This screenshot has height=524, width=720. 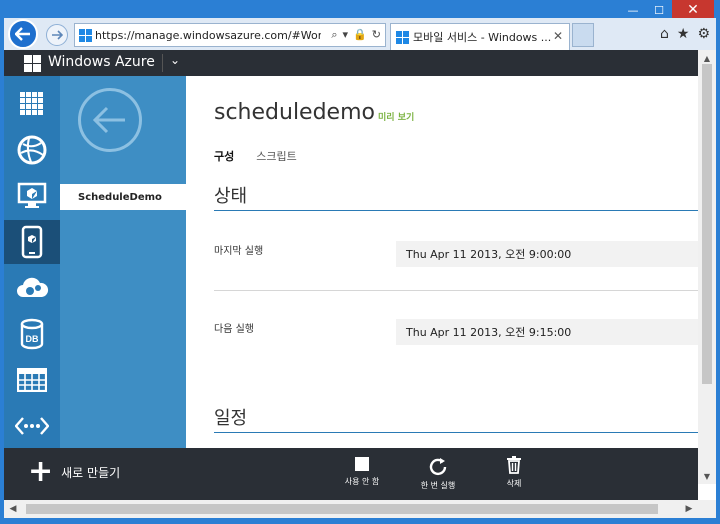 I want to click on schedule-rule, so click(x=456, y=432).